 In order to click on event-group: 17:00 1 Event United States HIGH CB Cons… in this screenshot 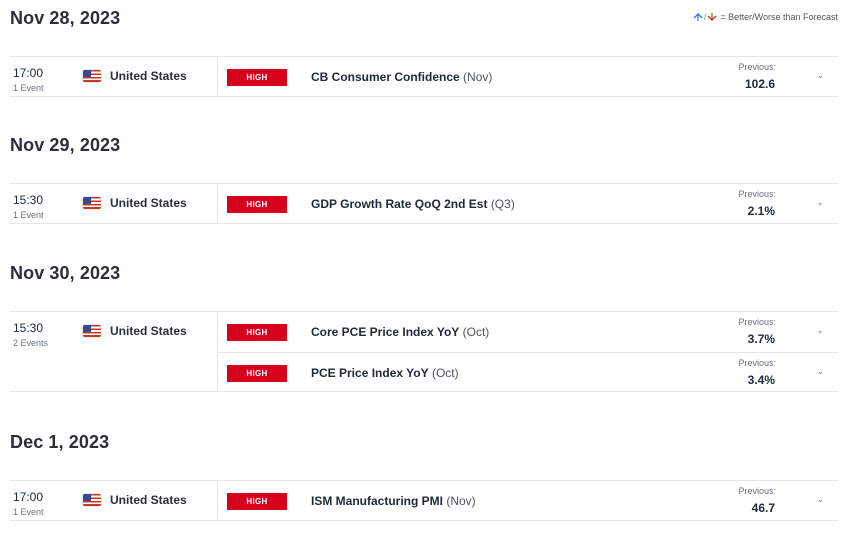, I will do `click(424, 76)`.